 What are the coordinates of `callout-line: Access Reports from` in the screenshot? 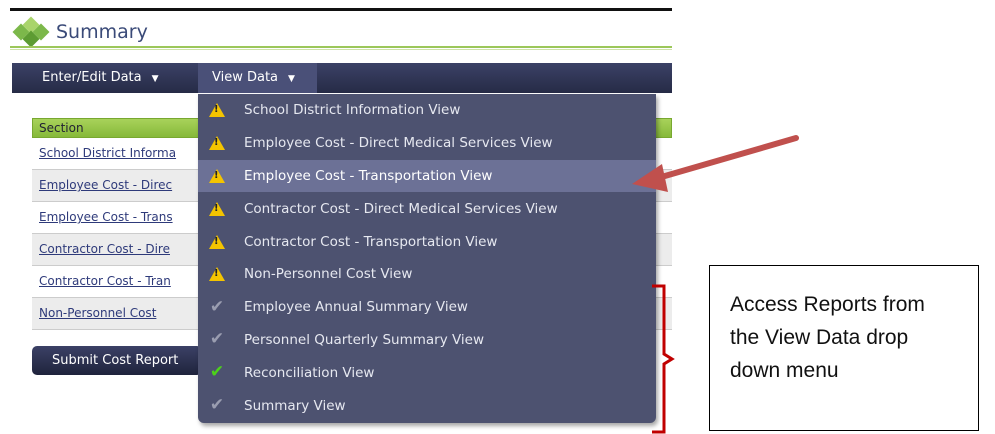 It's located at (827, 304).